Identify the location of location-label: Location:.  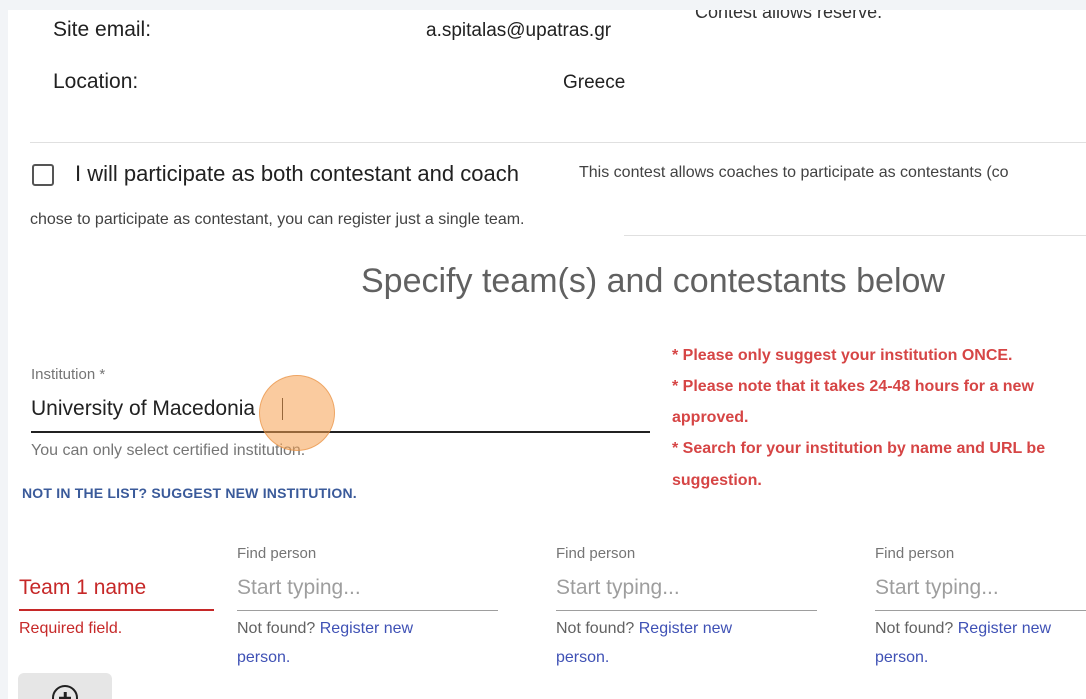
(96, 81).